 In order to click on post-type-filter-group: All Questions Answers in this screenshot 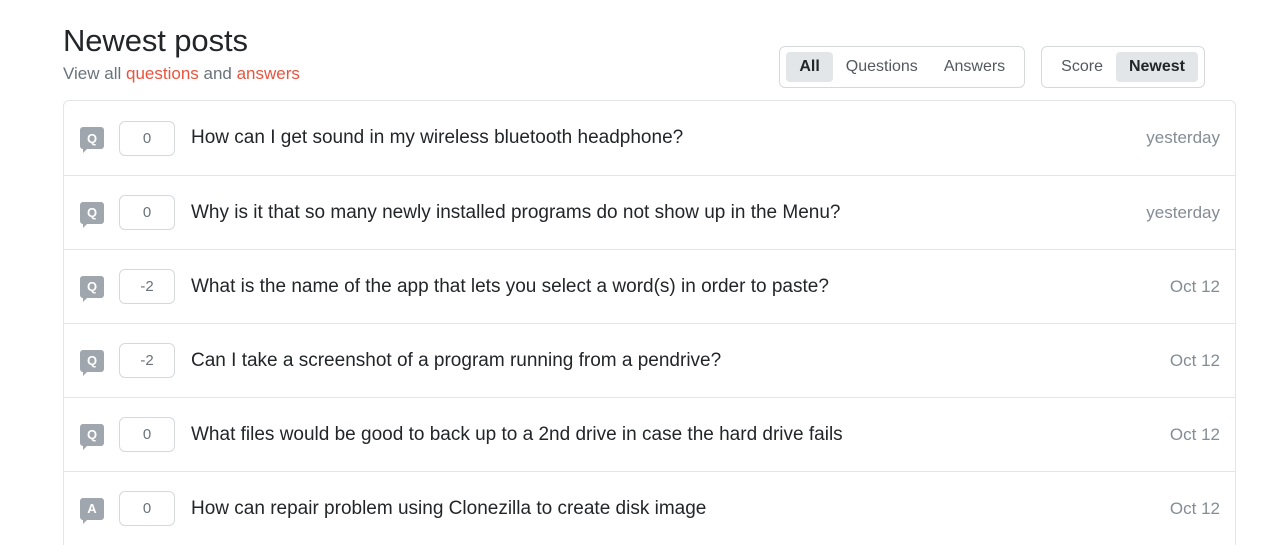, I will do `click(902, 67)`.